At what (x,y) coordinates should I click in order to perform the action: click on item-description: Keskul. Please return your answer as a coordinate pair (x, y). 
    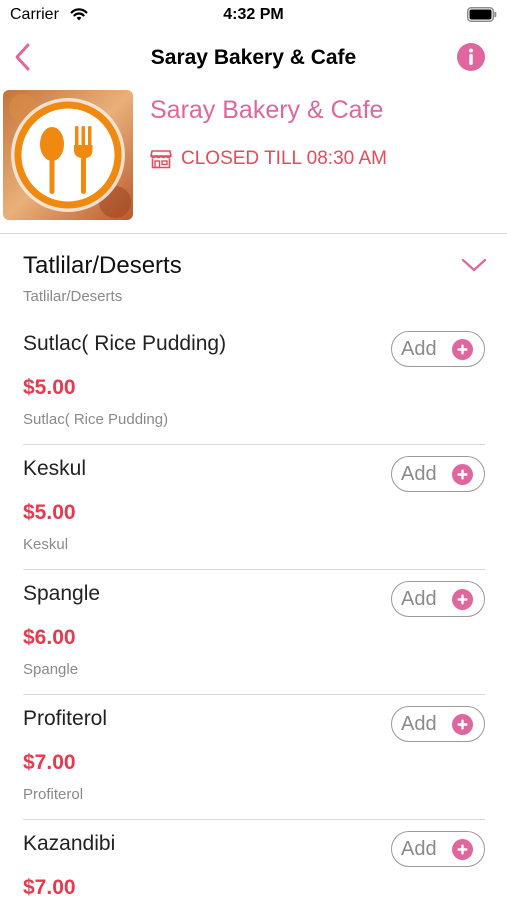
    Looking at the image, I should click on (46, 544).